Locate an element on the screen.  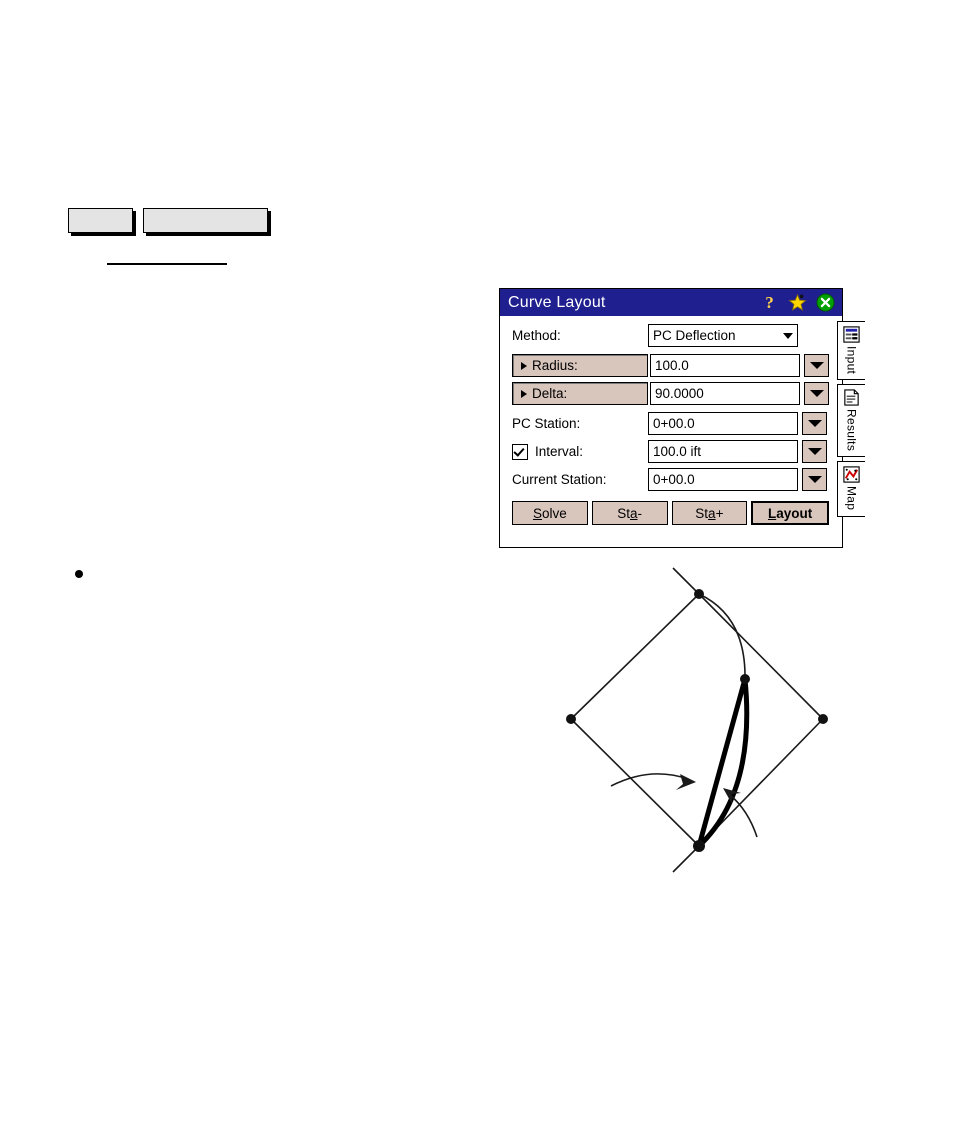
tangent-lower-left is located at coordinates (635, 782).